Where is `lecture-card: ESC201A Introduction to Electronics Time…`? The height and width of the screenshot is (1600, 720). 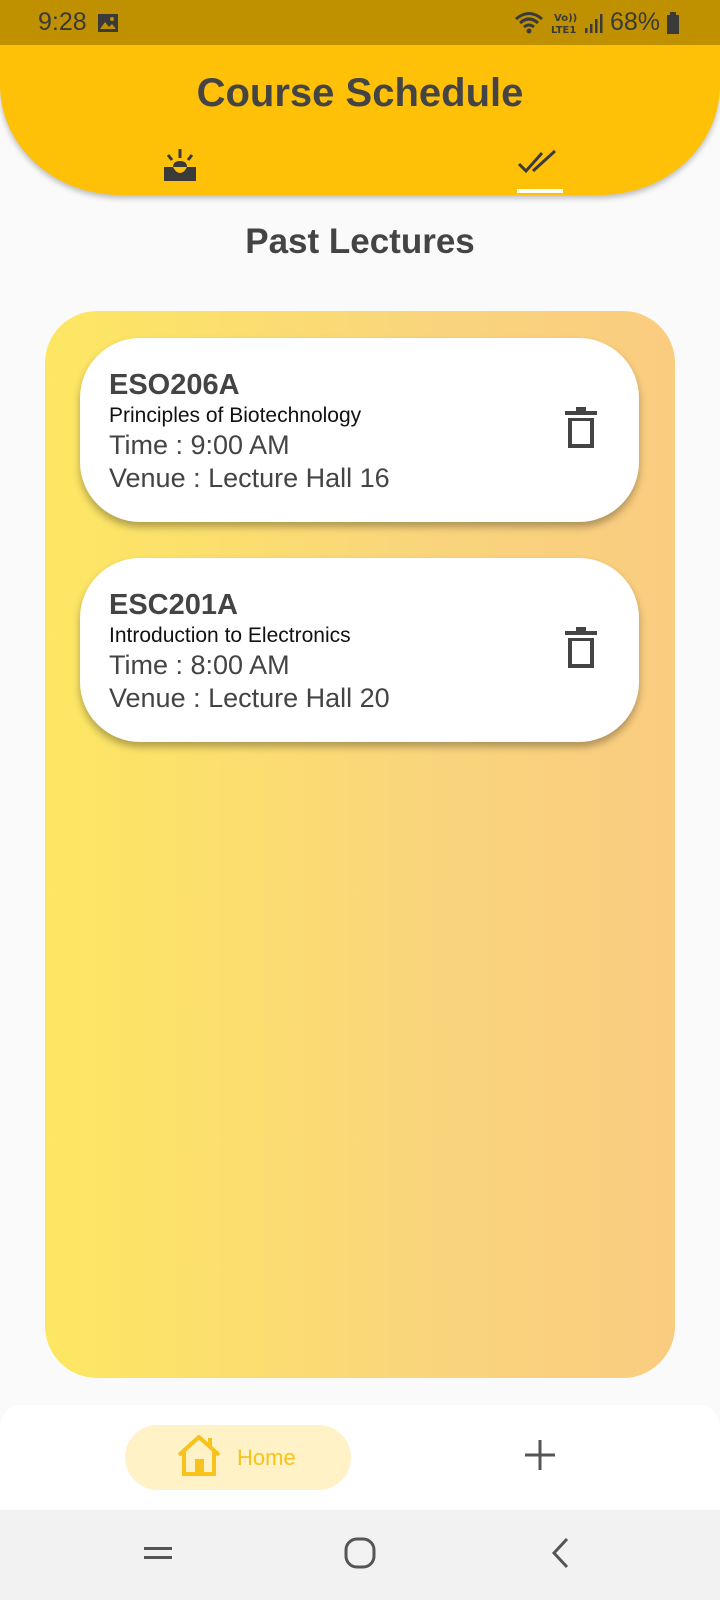
lecture-card: ESC201A Introduction to Electronics Time… is located at coordinates (359, 650).